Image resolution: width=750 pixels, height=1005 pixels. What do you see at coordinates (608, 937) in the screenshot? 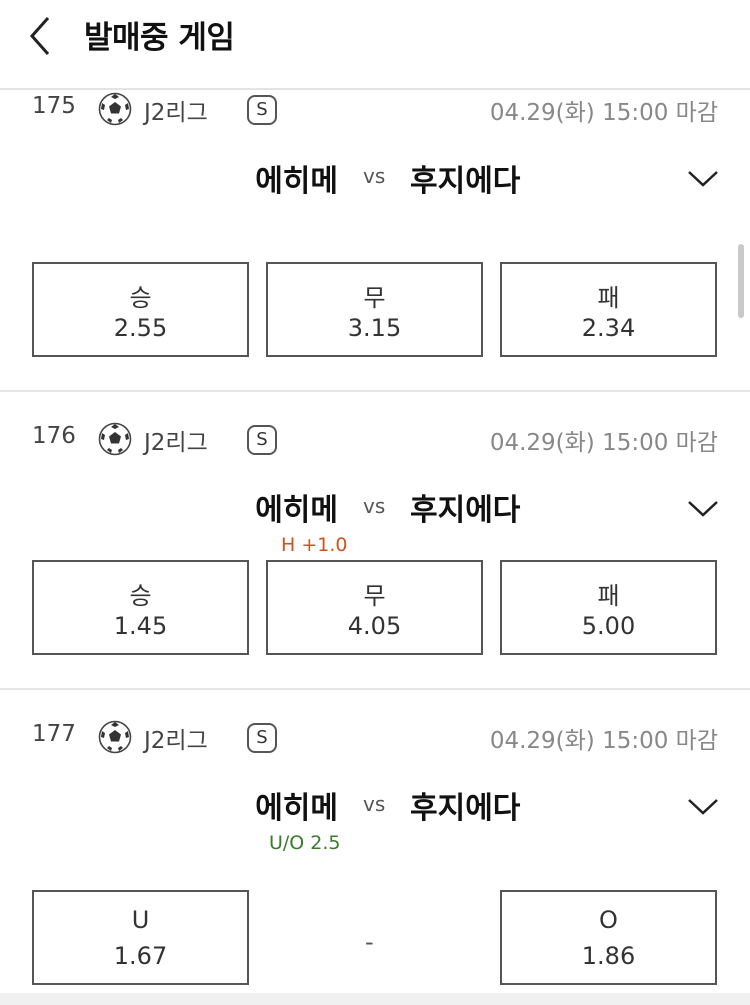
I see `odds-over-button: O 1.86` at bounding box center [608, 937].